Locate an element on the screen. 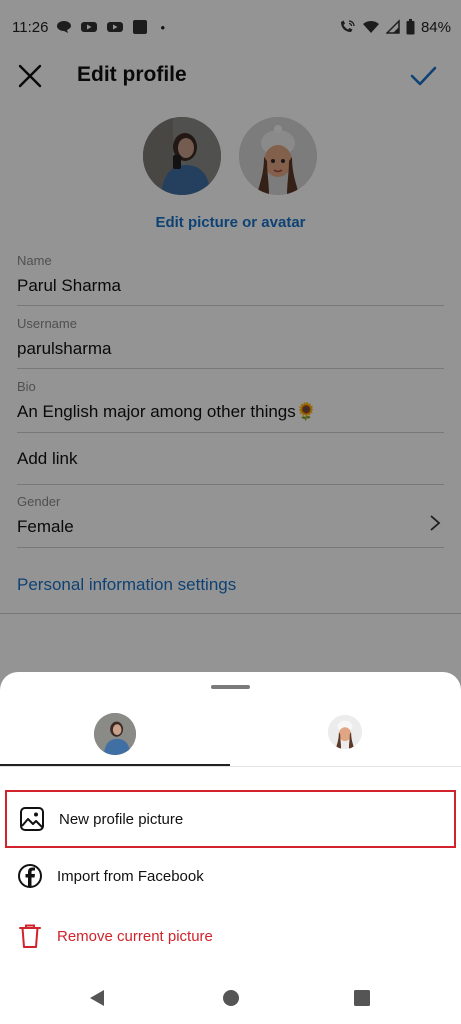 This screenshot has width=461, height=1024. import-from-facebook-label: Import from Facebook is located at coordinates (130, 876).